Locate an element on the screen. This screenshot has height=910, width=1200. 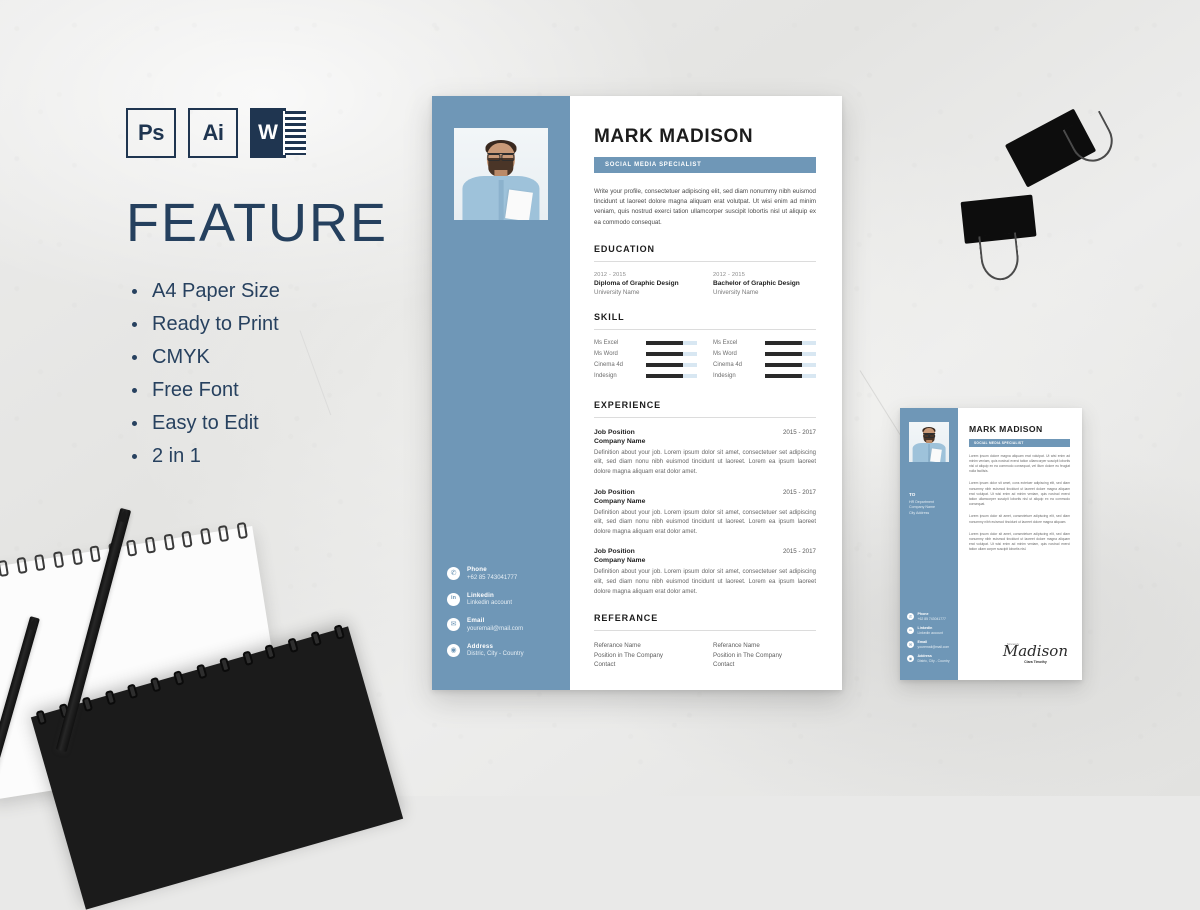
contact-value: Linkedin account is located at coordinates (930, 632).